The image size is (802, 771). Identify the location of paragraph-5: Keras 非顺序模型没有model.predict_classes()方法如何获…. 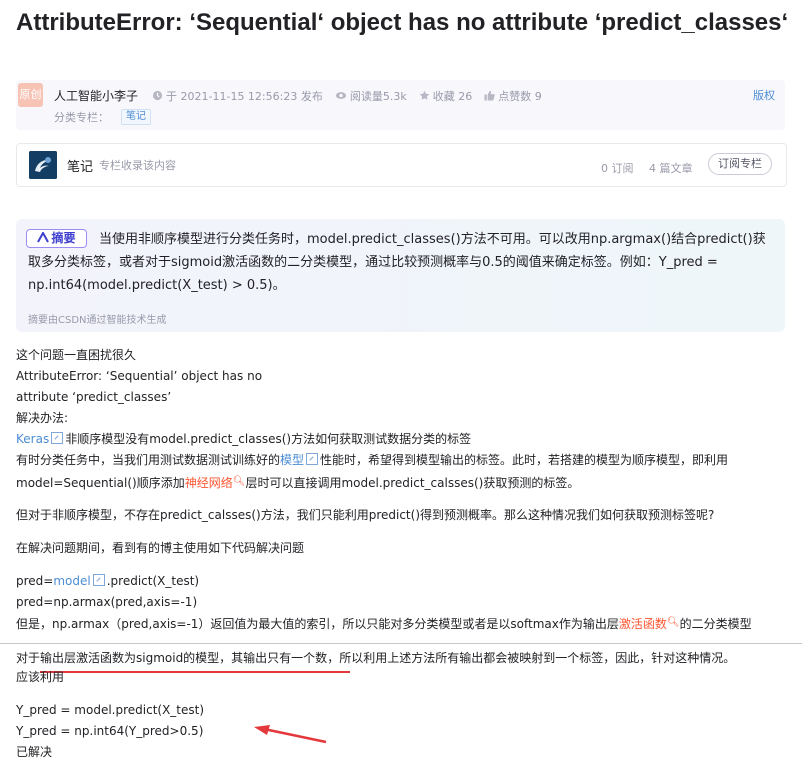
(244, 439).